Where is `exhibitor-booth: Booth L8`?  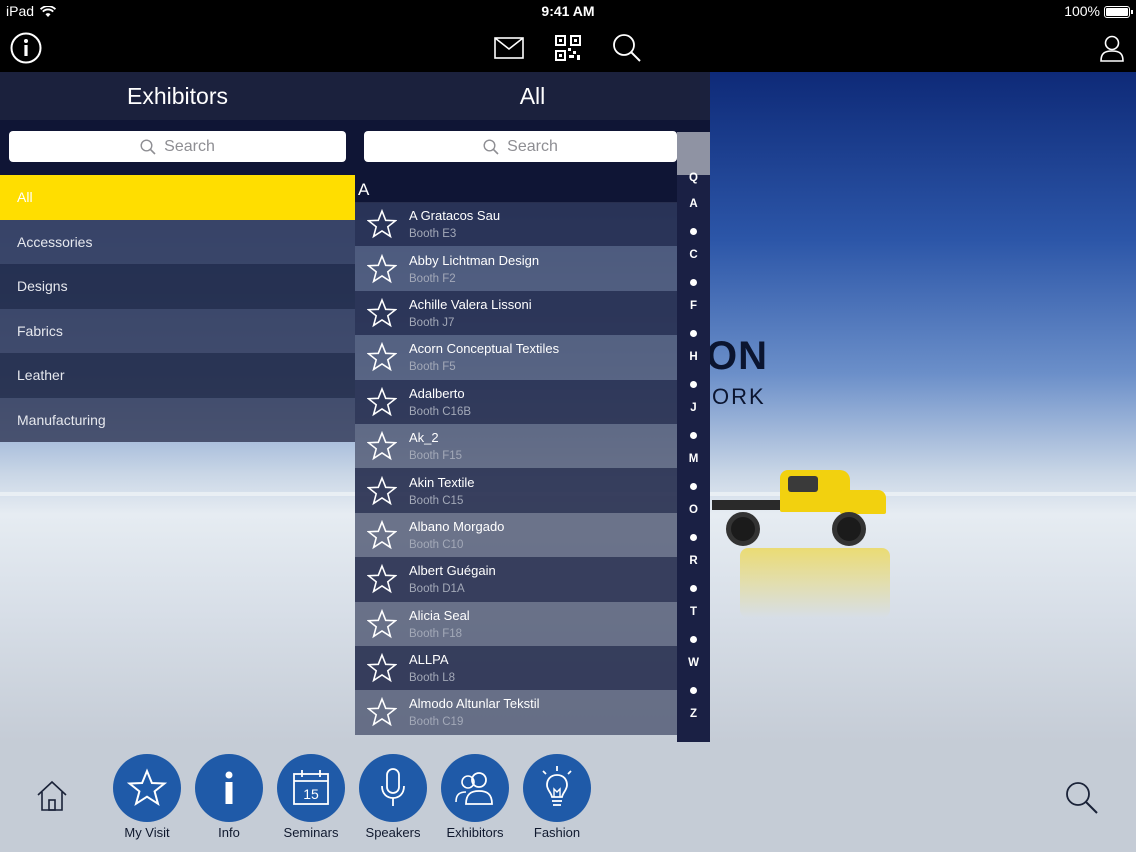
exhibitor-booth: Booth L8 is located at coordinates (432, 678).